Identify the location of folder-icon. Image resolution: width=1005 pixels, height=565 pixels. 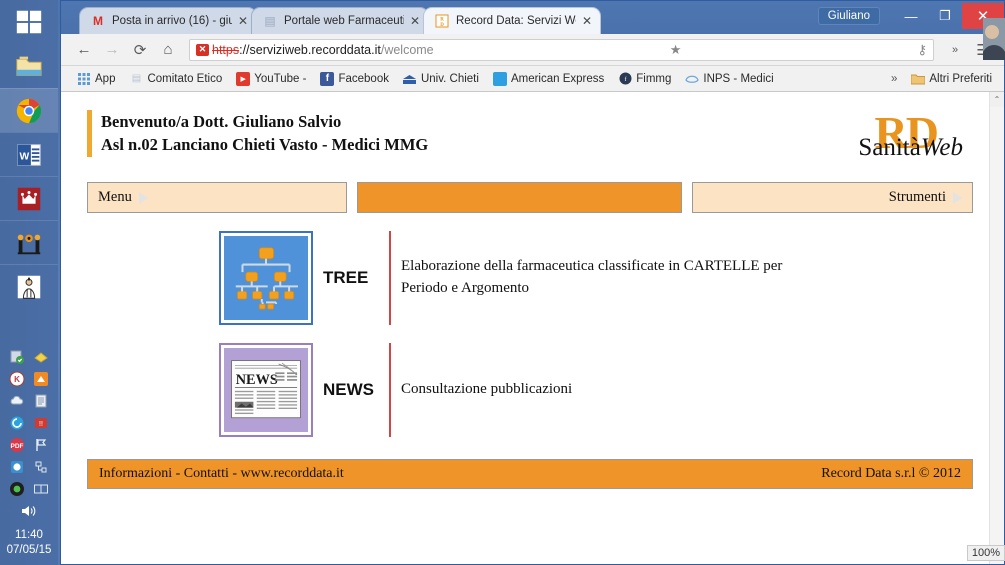
(918, 79).